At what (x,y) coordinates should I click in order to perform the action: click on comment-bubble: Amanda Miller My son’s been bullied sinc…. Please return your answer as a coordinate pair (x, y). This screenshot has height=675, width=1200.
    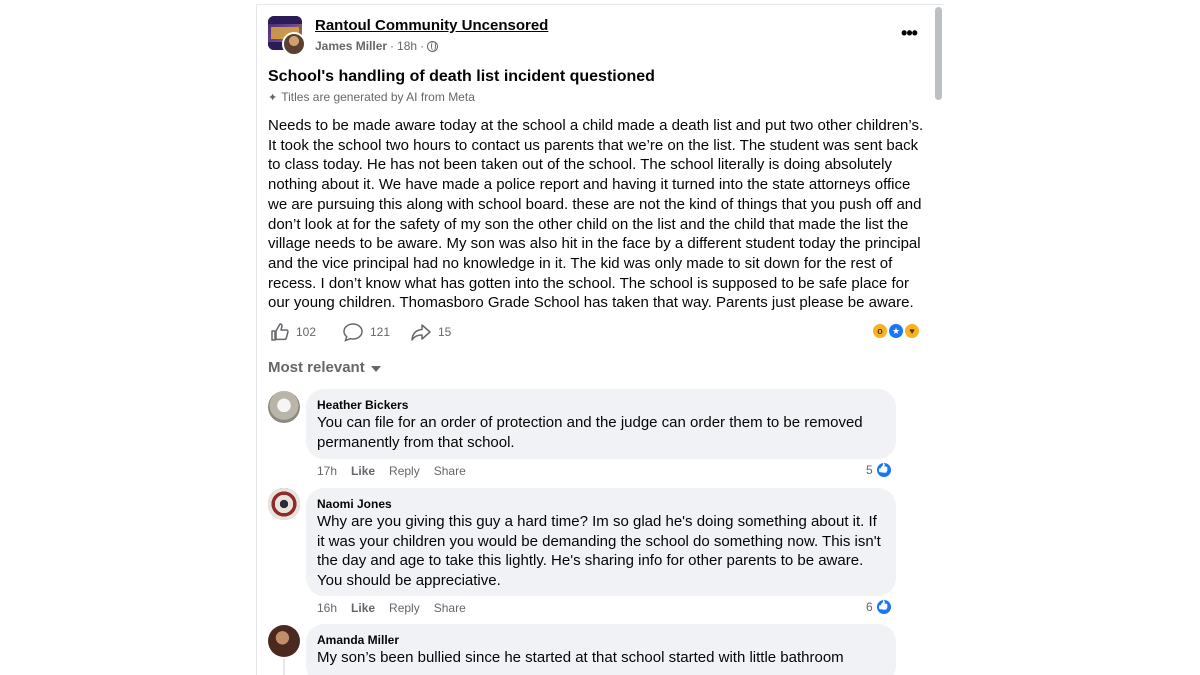
    Looking at the image, I should click on (601, 649).